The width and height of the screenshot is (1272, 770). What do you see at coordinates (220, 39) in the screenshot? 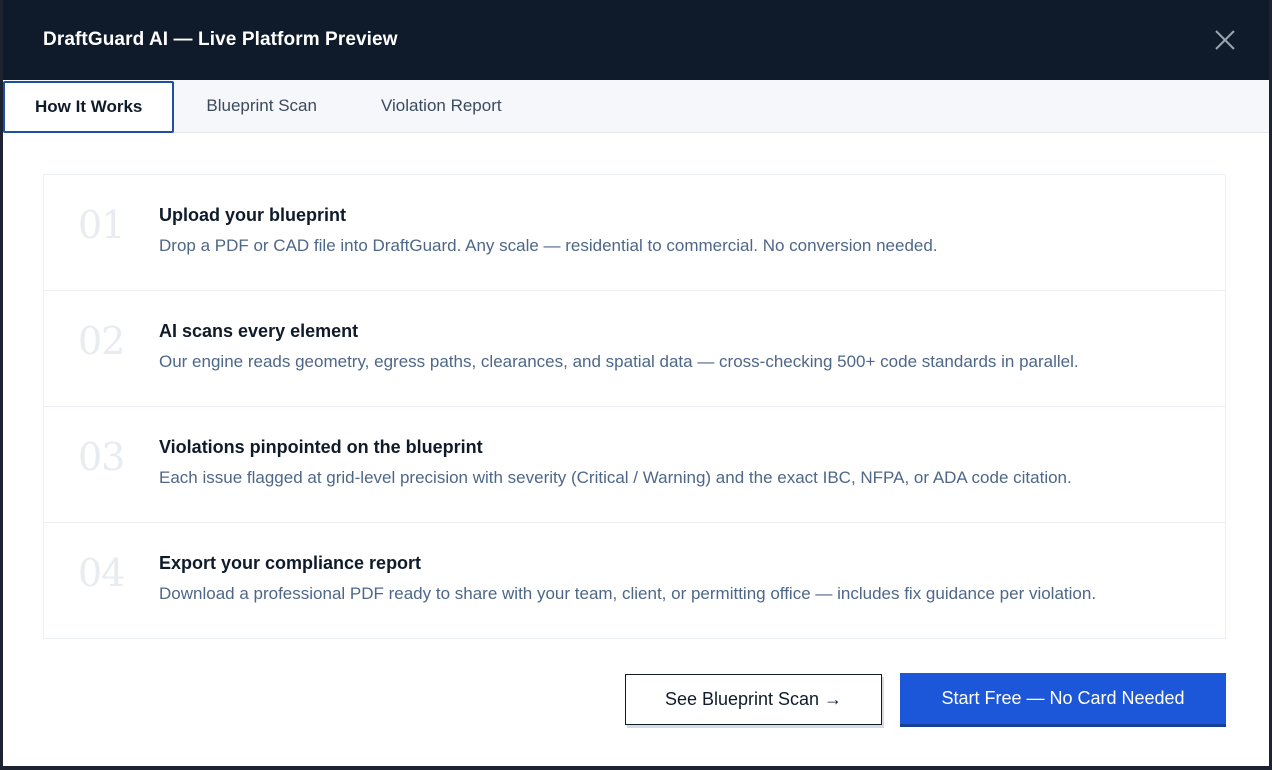
I see `modal-title: DraftGuard AI — Live Platform Preview` at bounding box center [220, 39].